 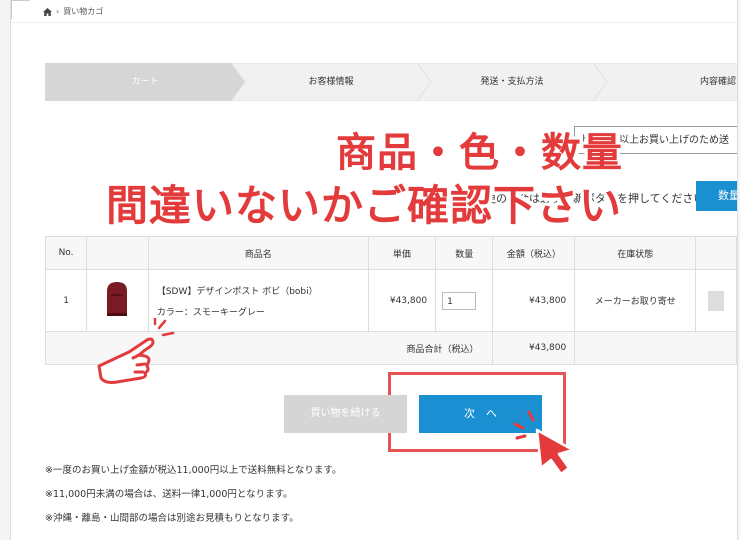 I want to click on step-confirm: 内容確認, so click(x=665, y=82).